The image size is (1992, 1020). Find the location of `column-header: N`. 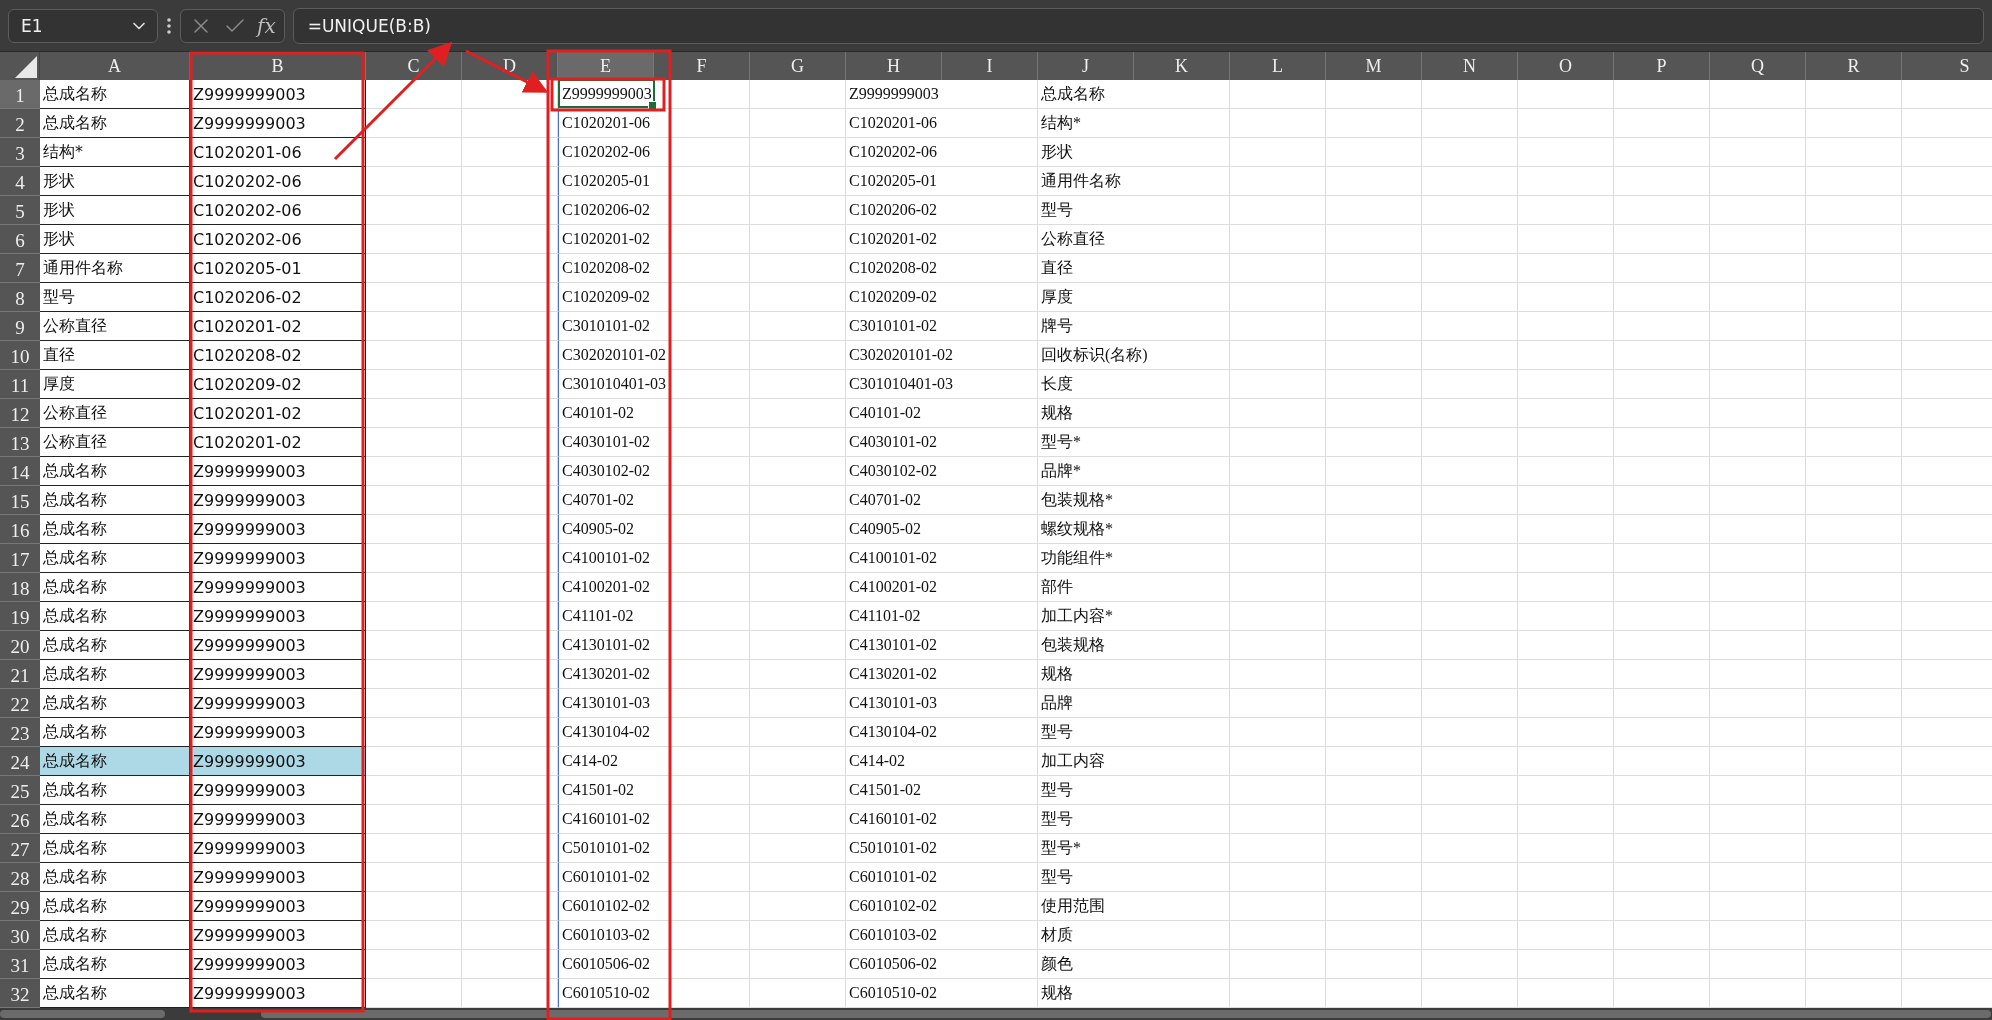

column-header: N is located at coordinates (1470, 66).